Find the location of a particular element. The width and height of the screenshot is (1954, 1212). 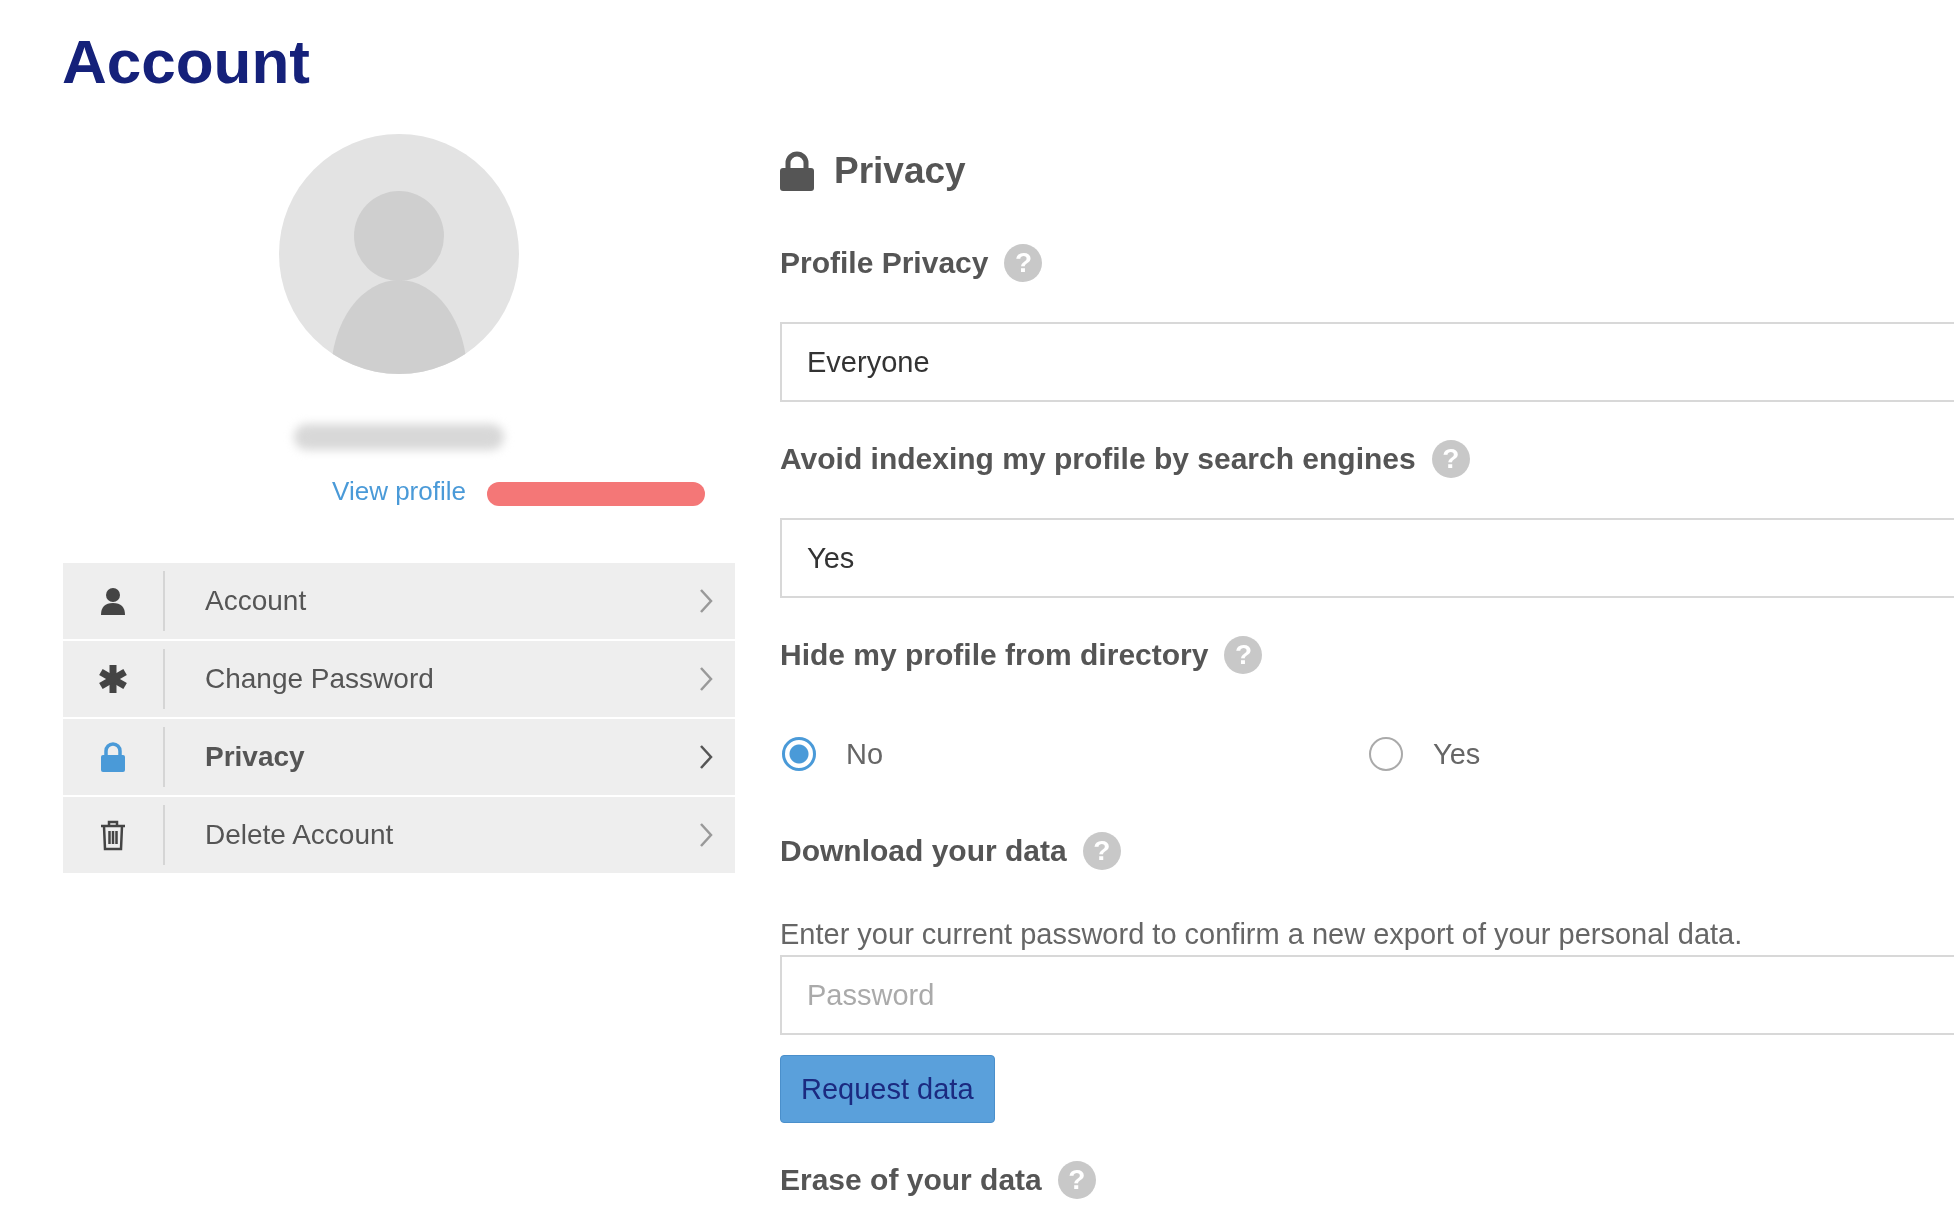

avatar-icon is located at coordinates (399, 254).